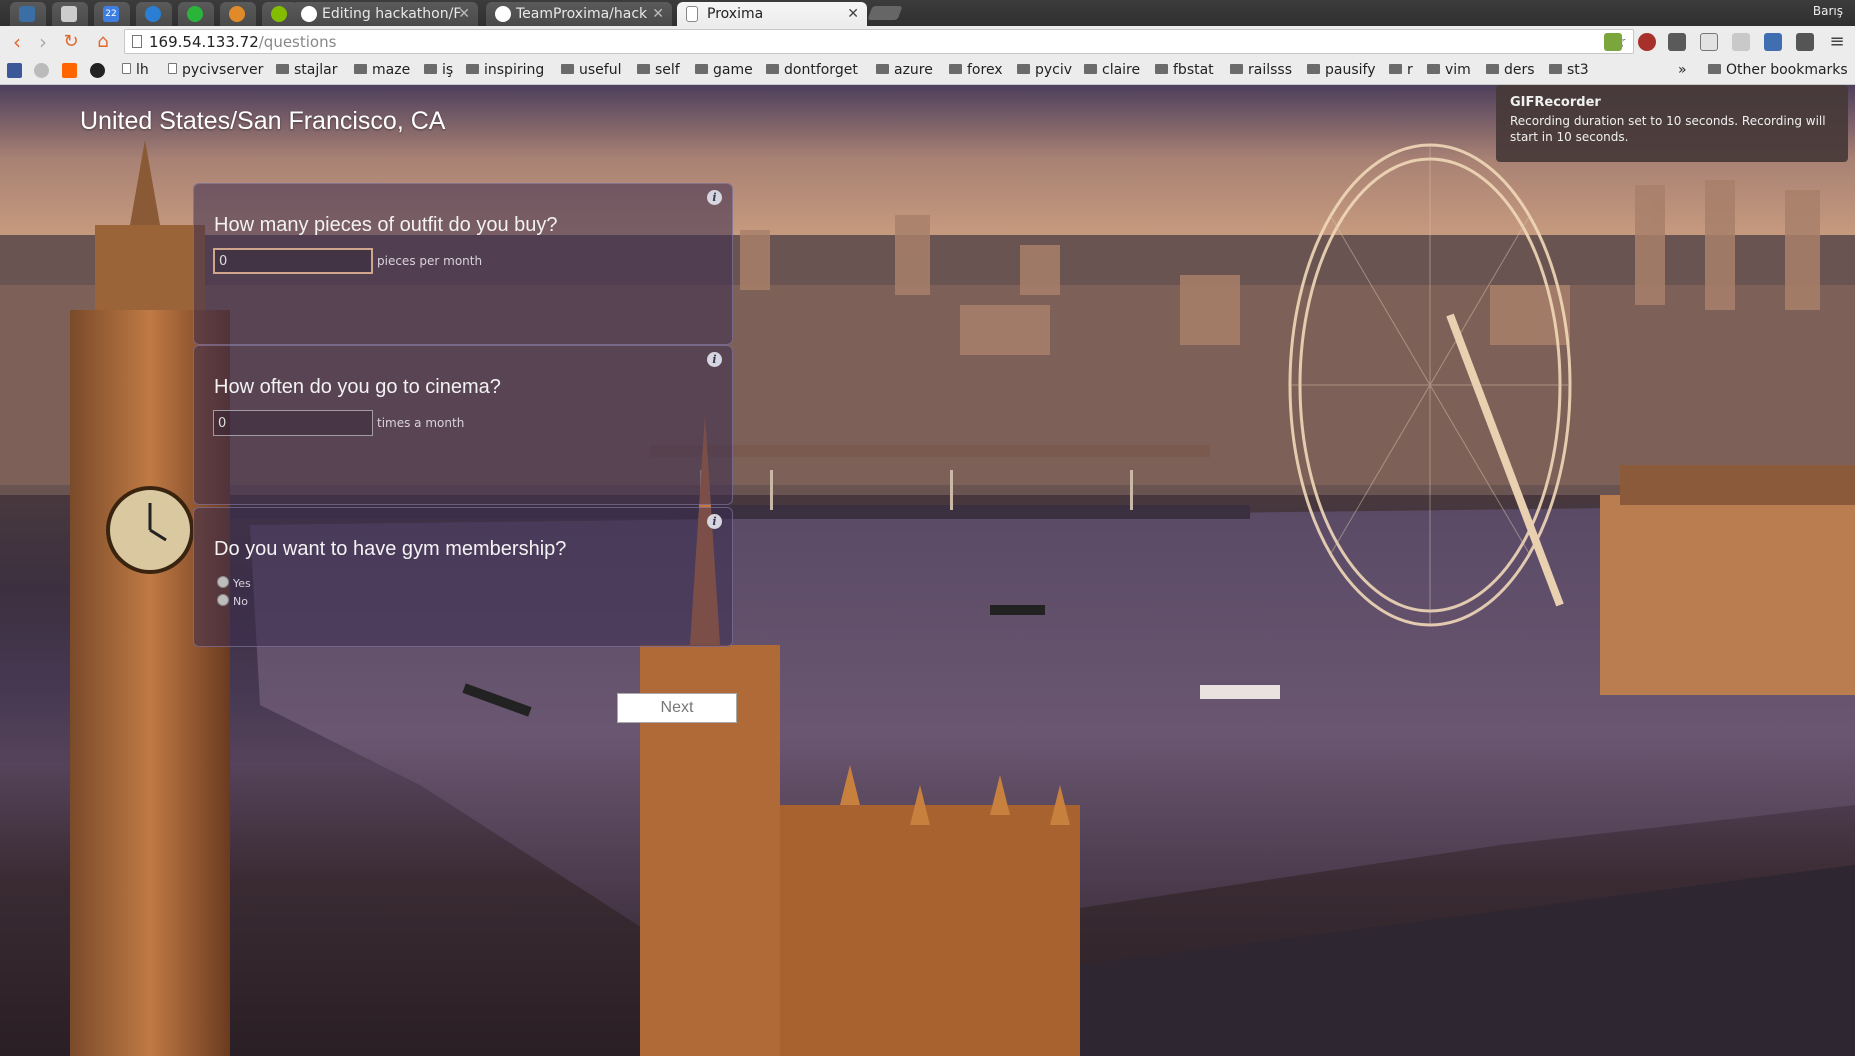 The width and height of the screenshot is (1855, 1056). Describe the element at coordinates (514, 70) in the screenshot. I see `bookmark-label: inspiring` at that location.